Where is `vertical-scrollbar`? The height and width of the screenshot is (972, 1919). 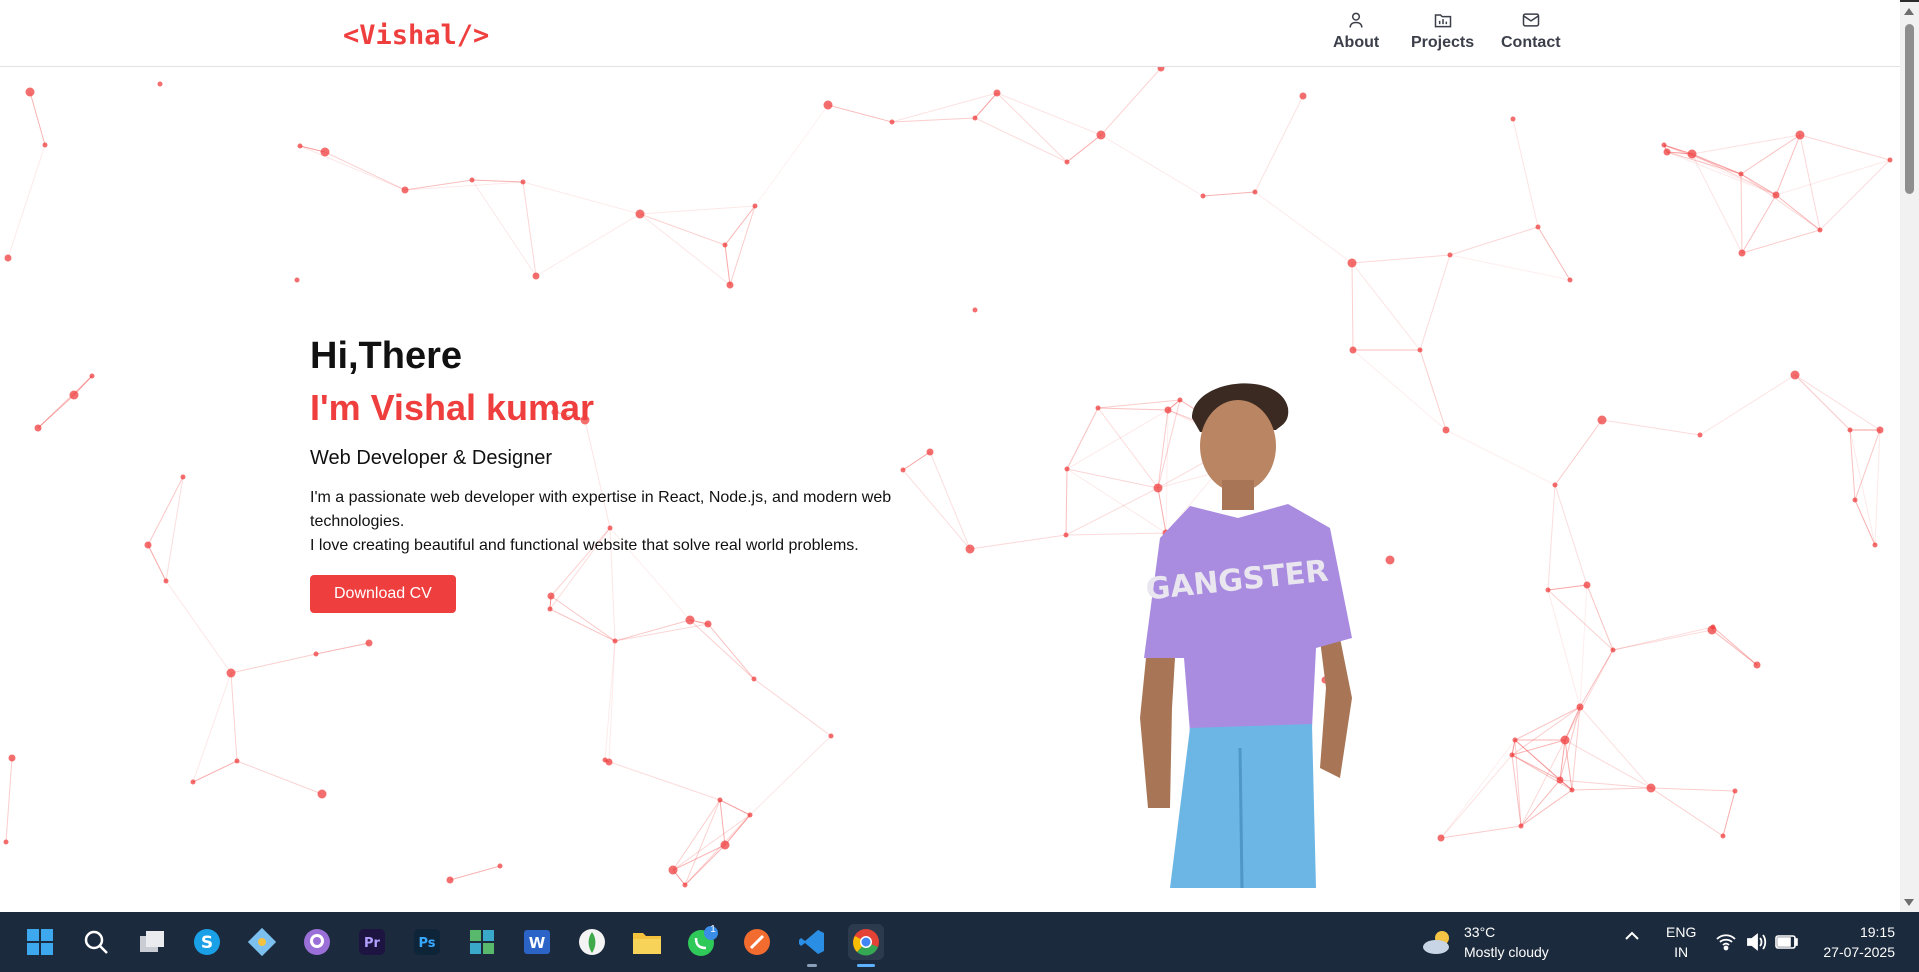 vertical-scrollbar is located at coordinates (1909, 457).